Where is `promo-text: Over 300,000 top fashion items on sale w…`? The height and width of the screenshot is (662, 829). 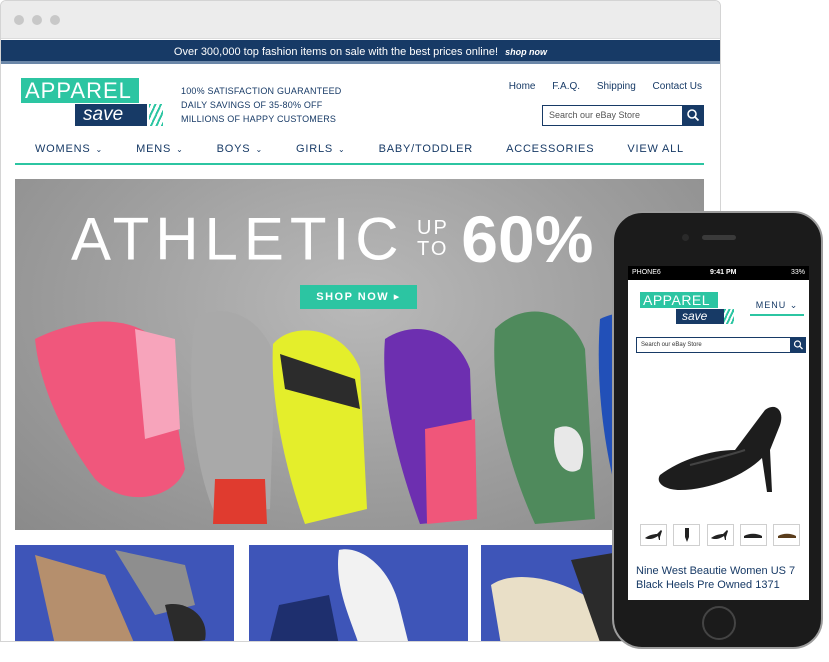 promo-text: Over 300,000 top fashion items on sale w… is located at coordinates (335, 52).